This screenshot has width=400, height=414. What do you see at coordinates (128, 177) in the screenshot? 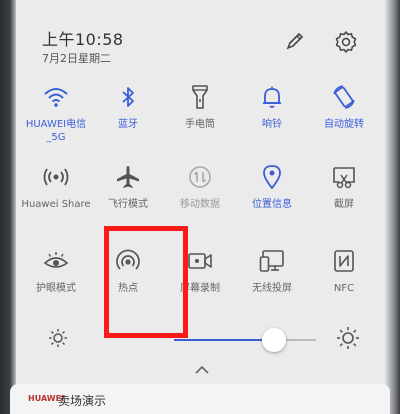
I see `airplane-icon` at bounding box center [128, 177].